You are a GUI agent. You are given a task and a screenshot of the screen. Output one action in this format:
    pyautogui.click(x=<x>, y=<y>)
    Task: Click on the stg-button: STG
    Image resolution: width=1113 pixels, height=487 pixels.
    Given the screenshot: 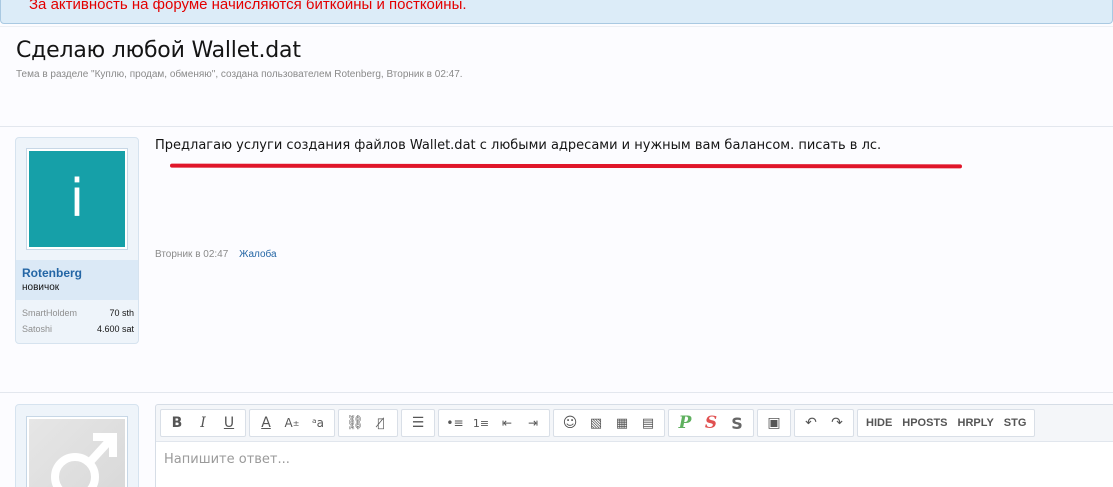 What is the action you would take?
    pyautogui.click(x=1015, y=423)
    